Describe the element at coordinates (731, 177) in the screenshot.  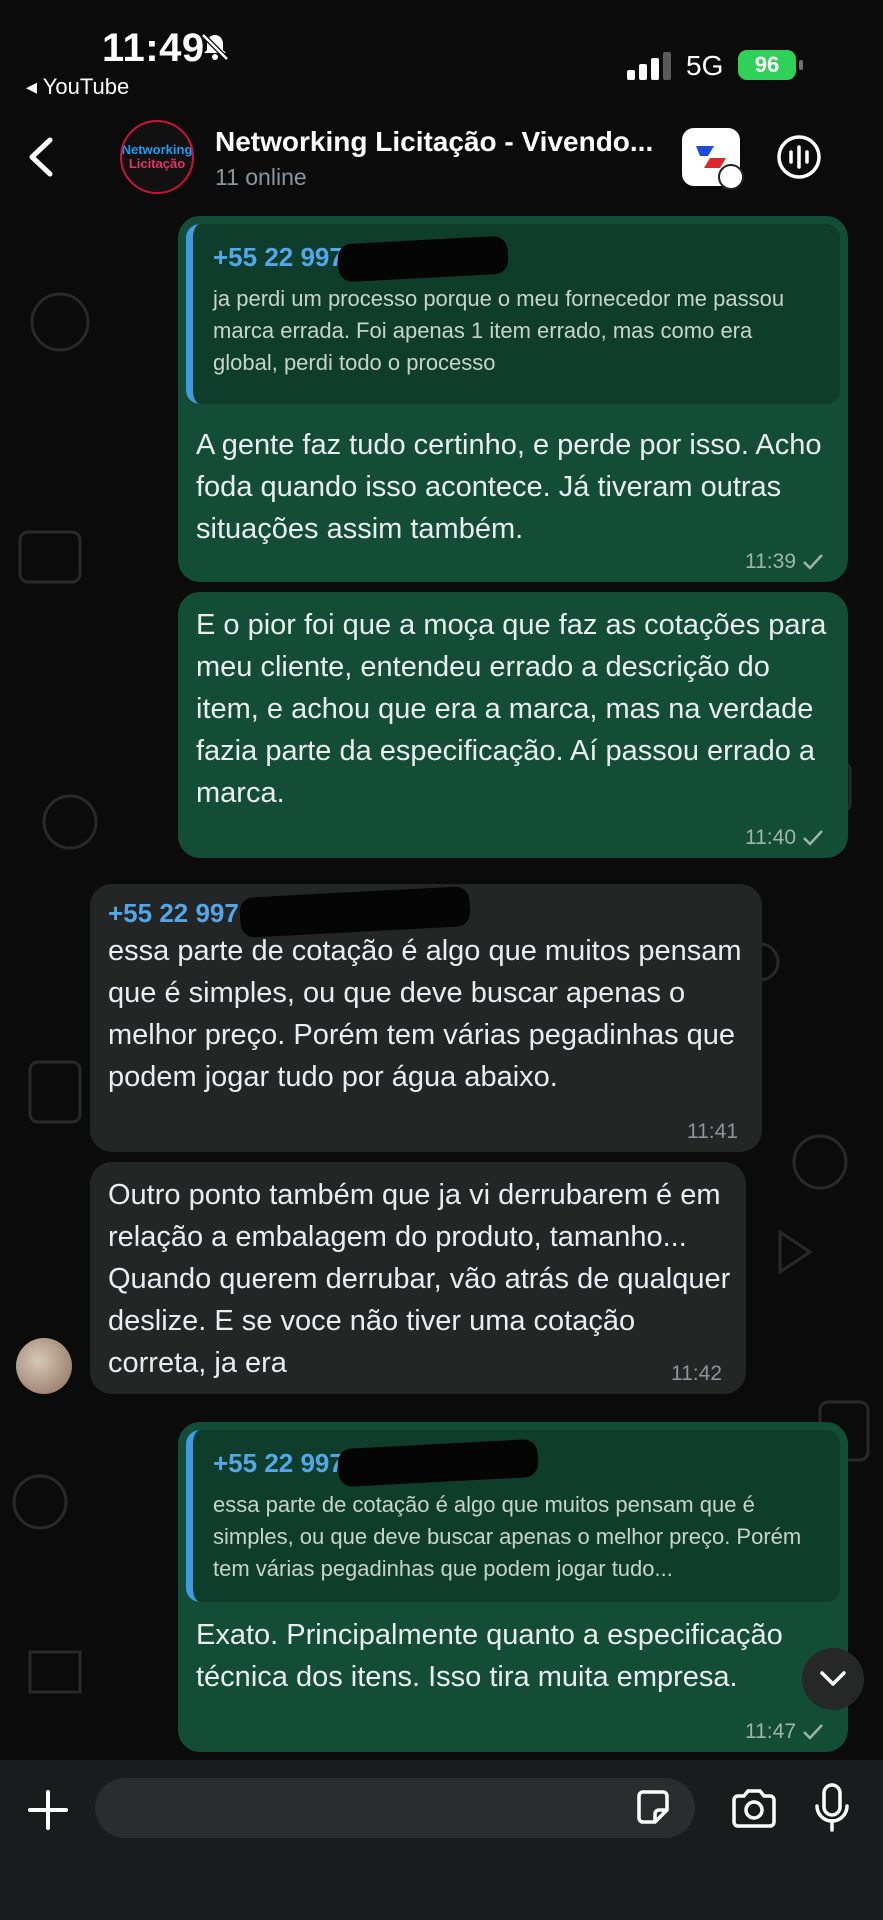
I see `dropdown-badge-icon` at that location.